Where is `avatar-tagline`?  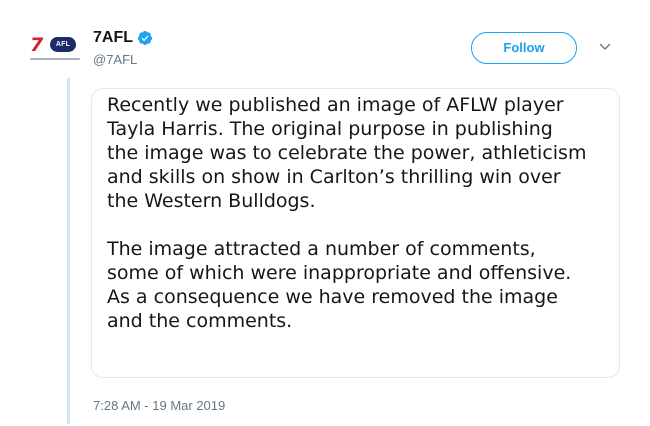 avatar-tagline is located at coordinates (55, 59).